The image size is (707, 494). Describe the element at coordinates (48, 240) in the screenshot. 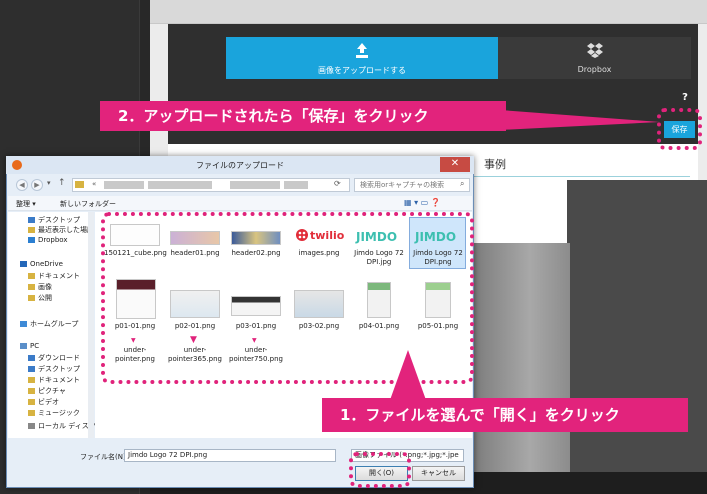

I see `sidebar-item-dropbox: Dropbox` at that location.